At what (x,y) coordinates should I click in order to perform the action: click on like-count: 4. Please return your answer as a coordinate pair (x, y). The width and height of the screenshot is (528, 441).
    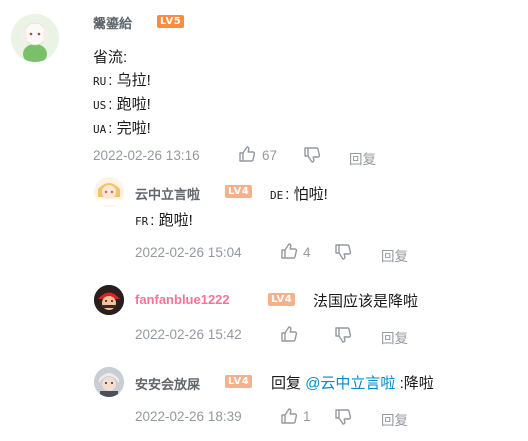
    Looking at the image, I should click on (307, 252).